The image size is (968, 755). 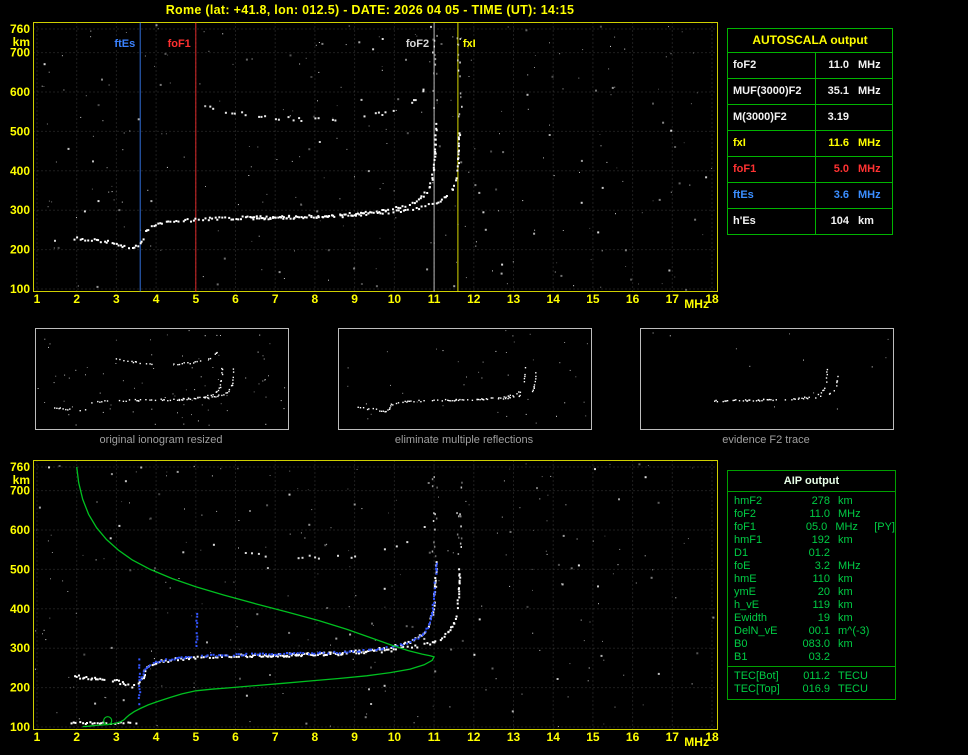 What do you see at coordinates (767, 379) in the screenshot?
I see `thumbnail-f2-trace` at bounding box center [767, 379].